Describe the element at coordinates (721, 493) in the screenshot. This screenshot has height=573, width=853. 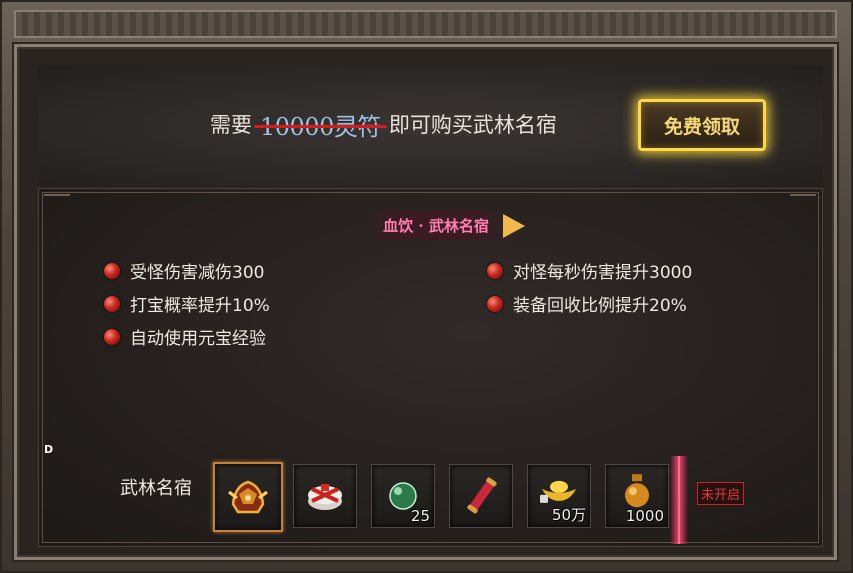
I see `status-badge: 未开启` at that location.